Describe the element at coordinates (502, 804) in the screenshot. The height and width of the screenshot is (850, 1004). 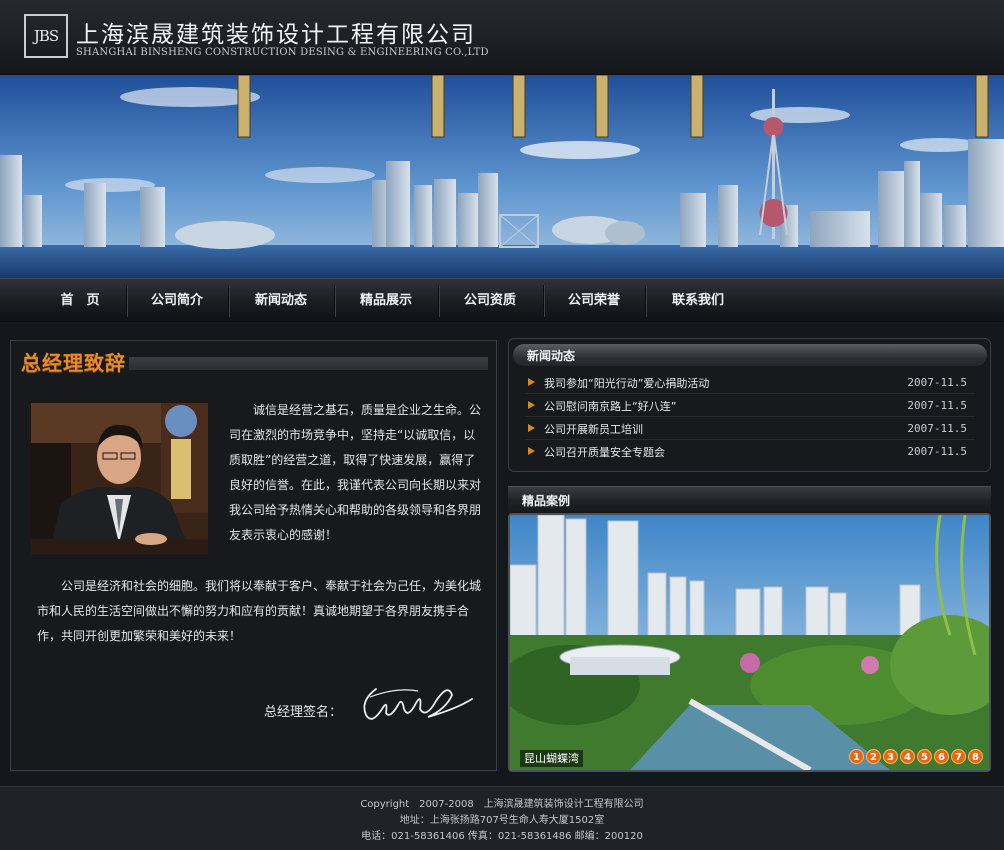
I see `footer-copyright: Copyright 2007-2008 上海滨晟建筑装饰设计工程有限公司` at that location.